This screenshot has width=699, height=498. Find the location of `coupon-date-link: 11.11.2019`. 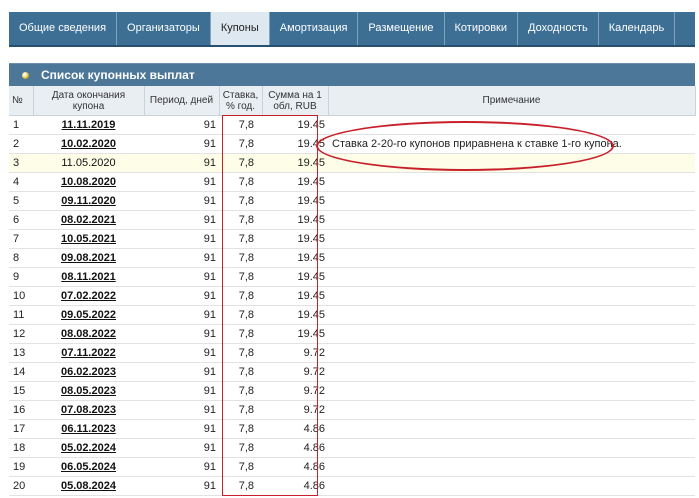

coupon-date-link: 11.11.2019 is located at coordinates (88, 125).